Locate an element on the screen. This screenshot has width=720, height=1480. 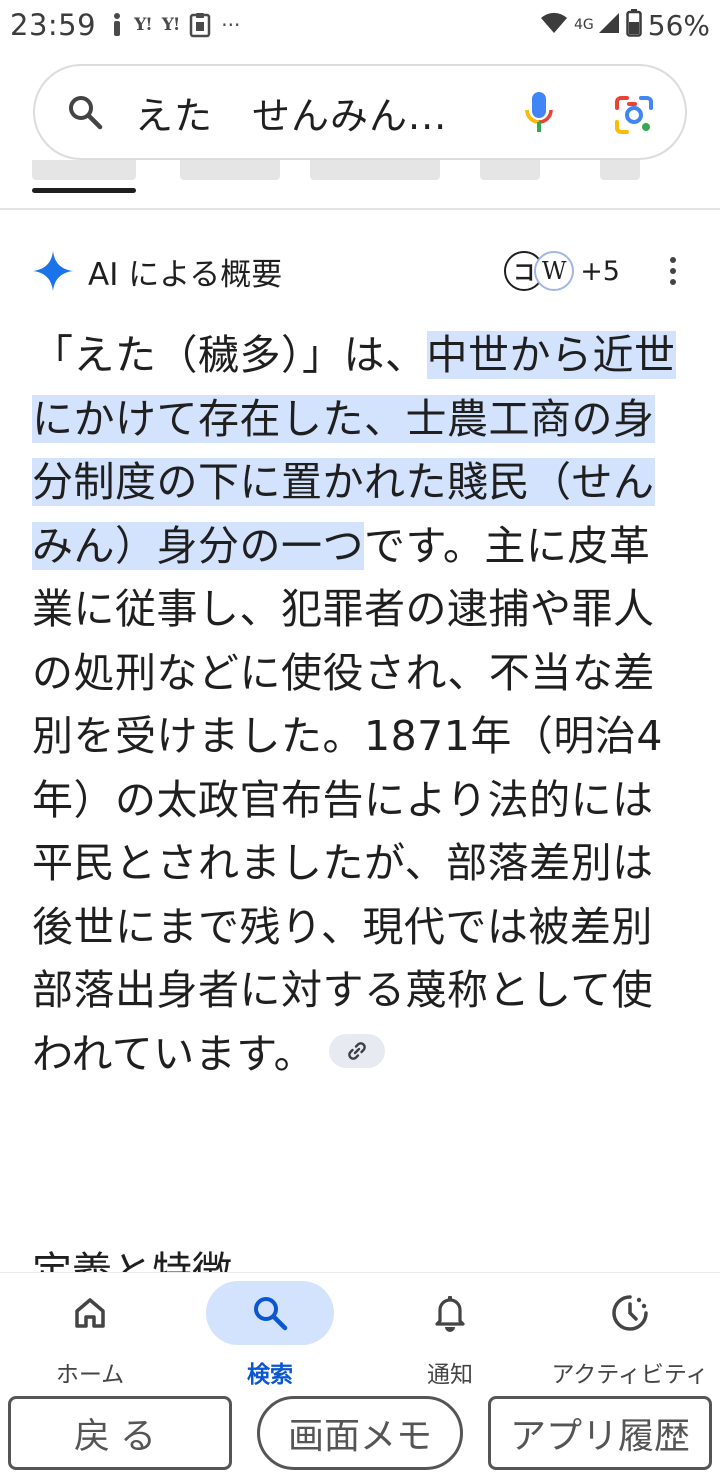
sparkle-icon is located at coordinates (53, 271).